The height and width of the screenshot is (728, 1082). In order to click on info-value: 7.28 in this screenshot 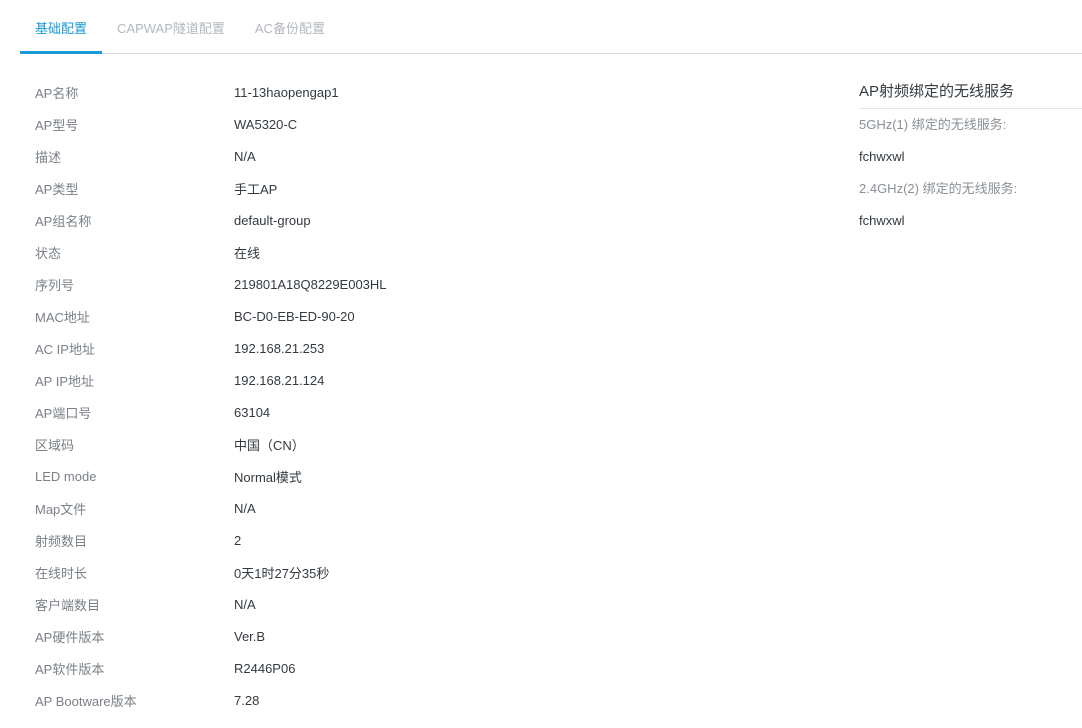, I will do `click(247, 700)`.